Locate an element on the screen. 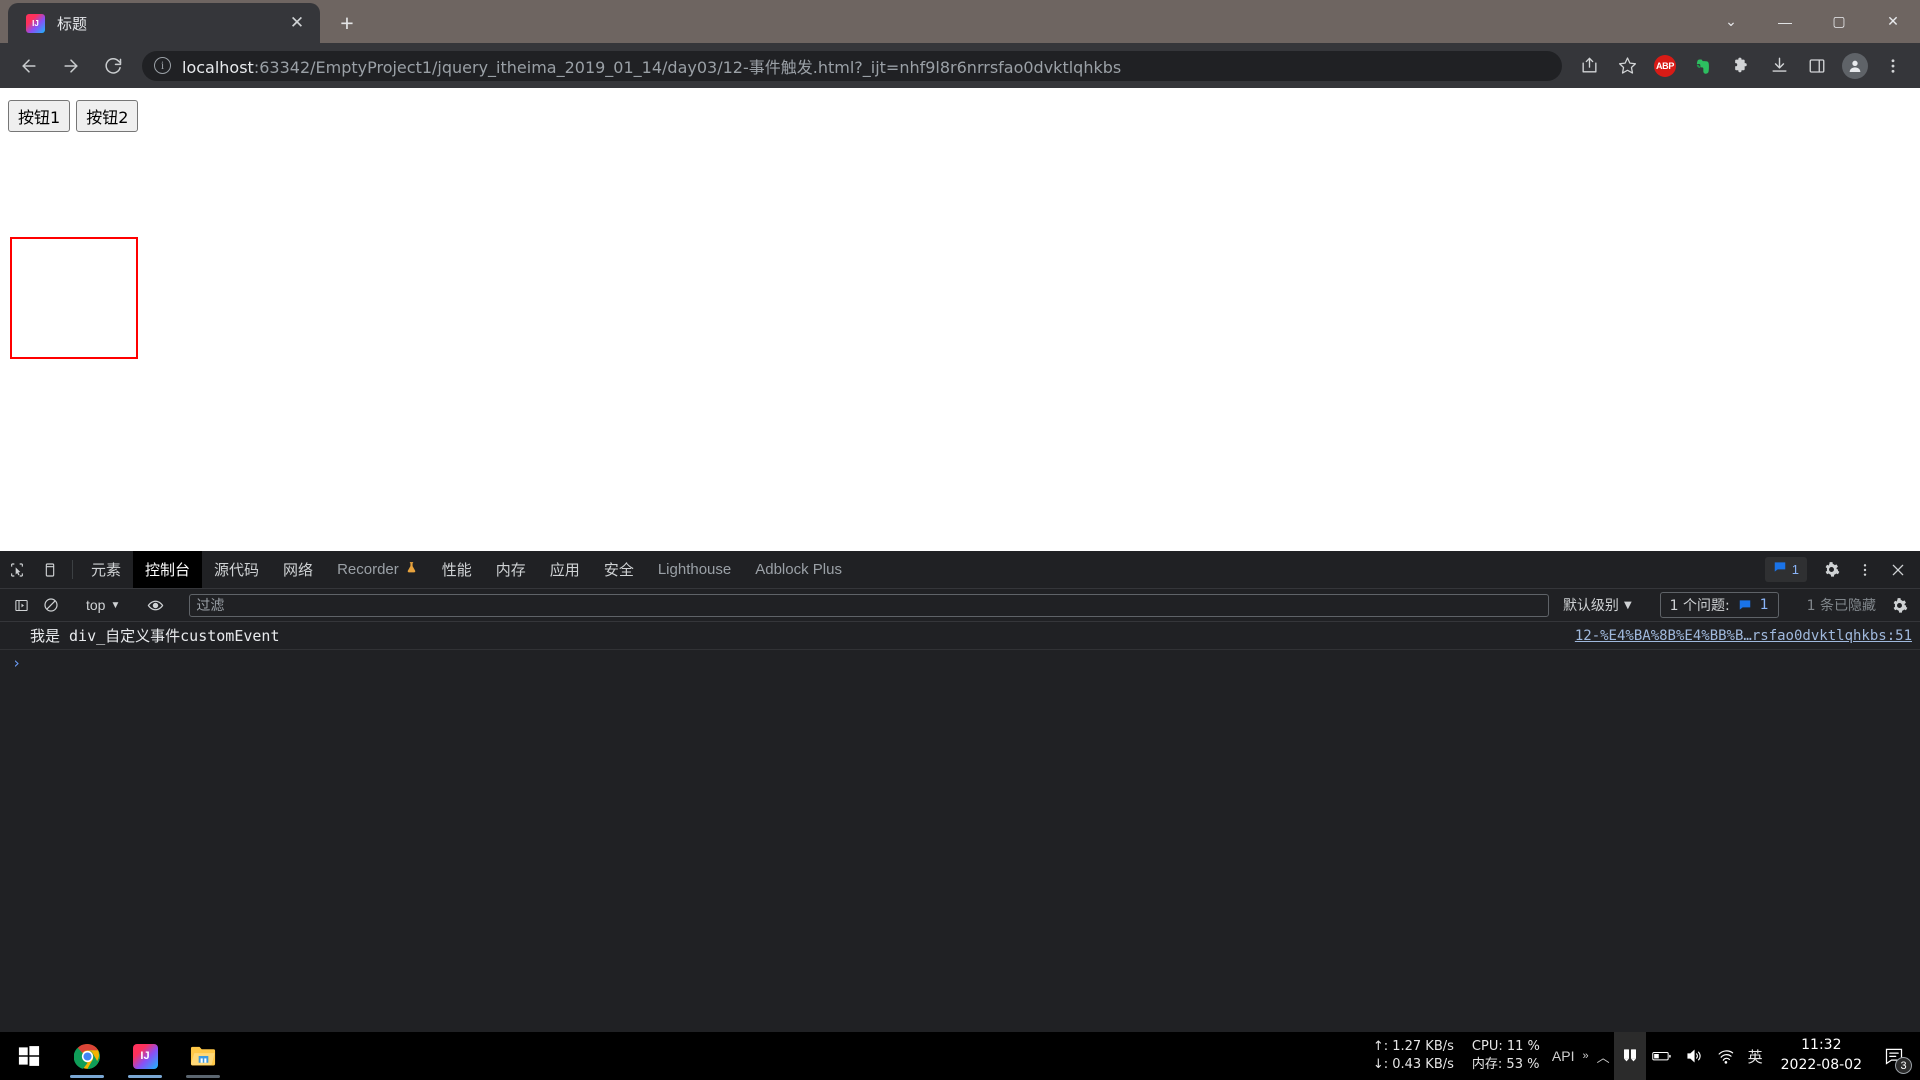  live-expression-eye-icon is located at coordinates (155, 605).